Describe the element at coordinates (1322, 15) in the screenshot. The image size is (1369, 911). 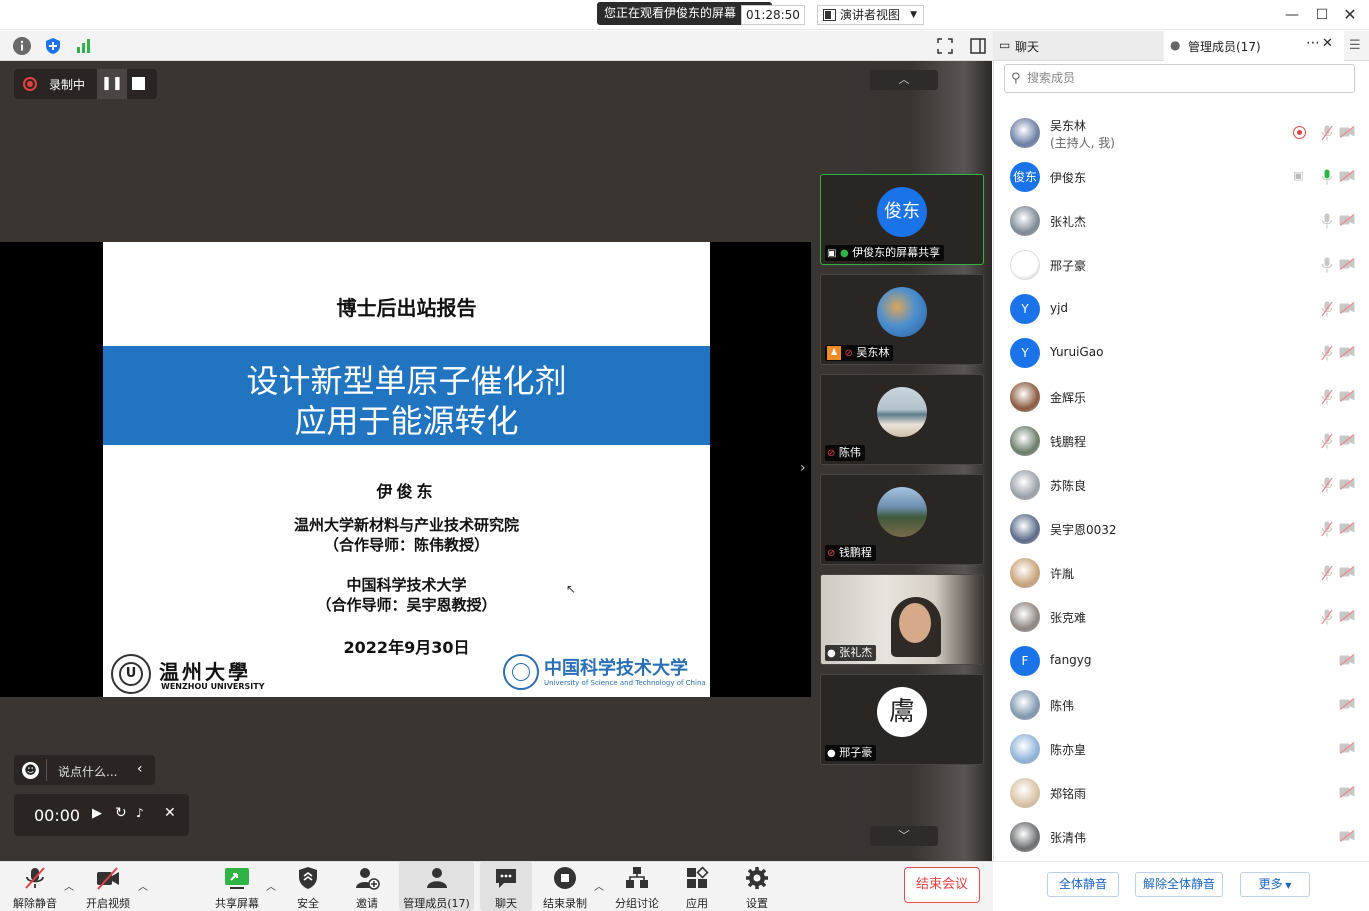
I see `maximize-icon: ☐` at that location.